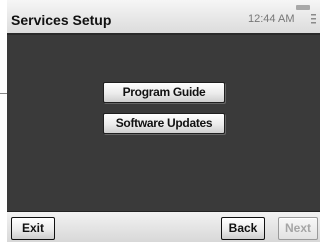  Describe the element at coordinates (243, 228) in the screenshot. I see `back-button: Back` at that location.